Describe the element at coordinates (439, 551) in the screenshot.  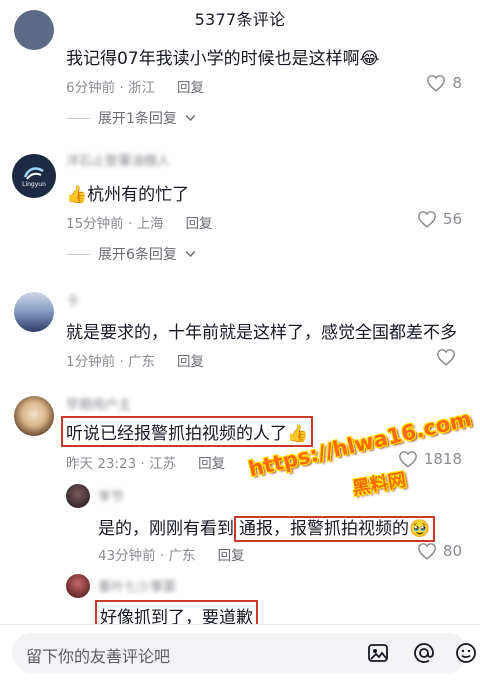
I see `like-button: 80` at that location.